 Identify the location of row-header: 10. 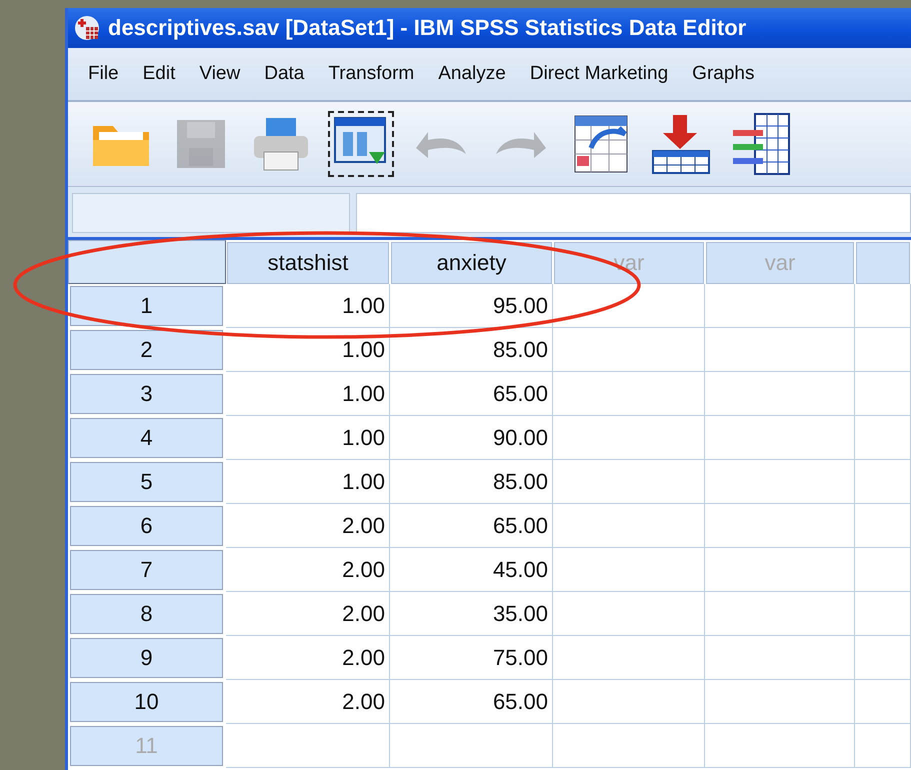
(146, 702).